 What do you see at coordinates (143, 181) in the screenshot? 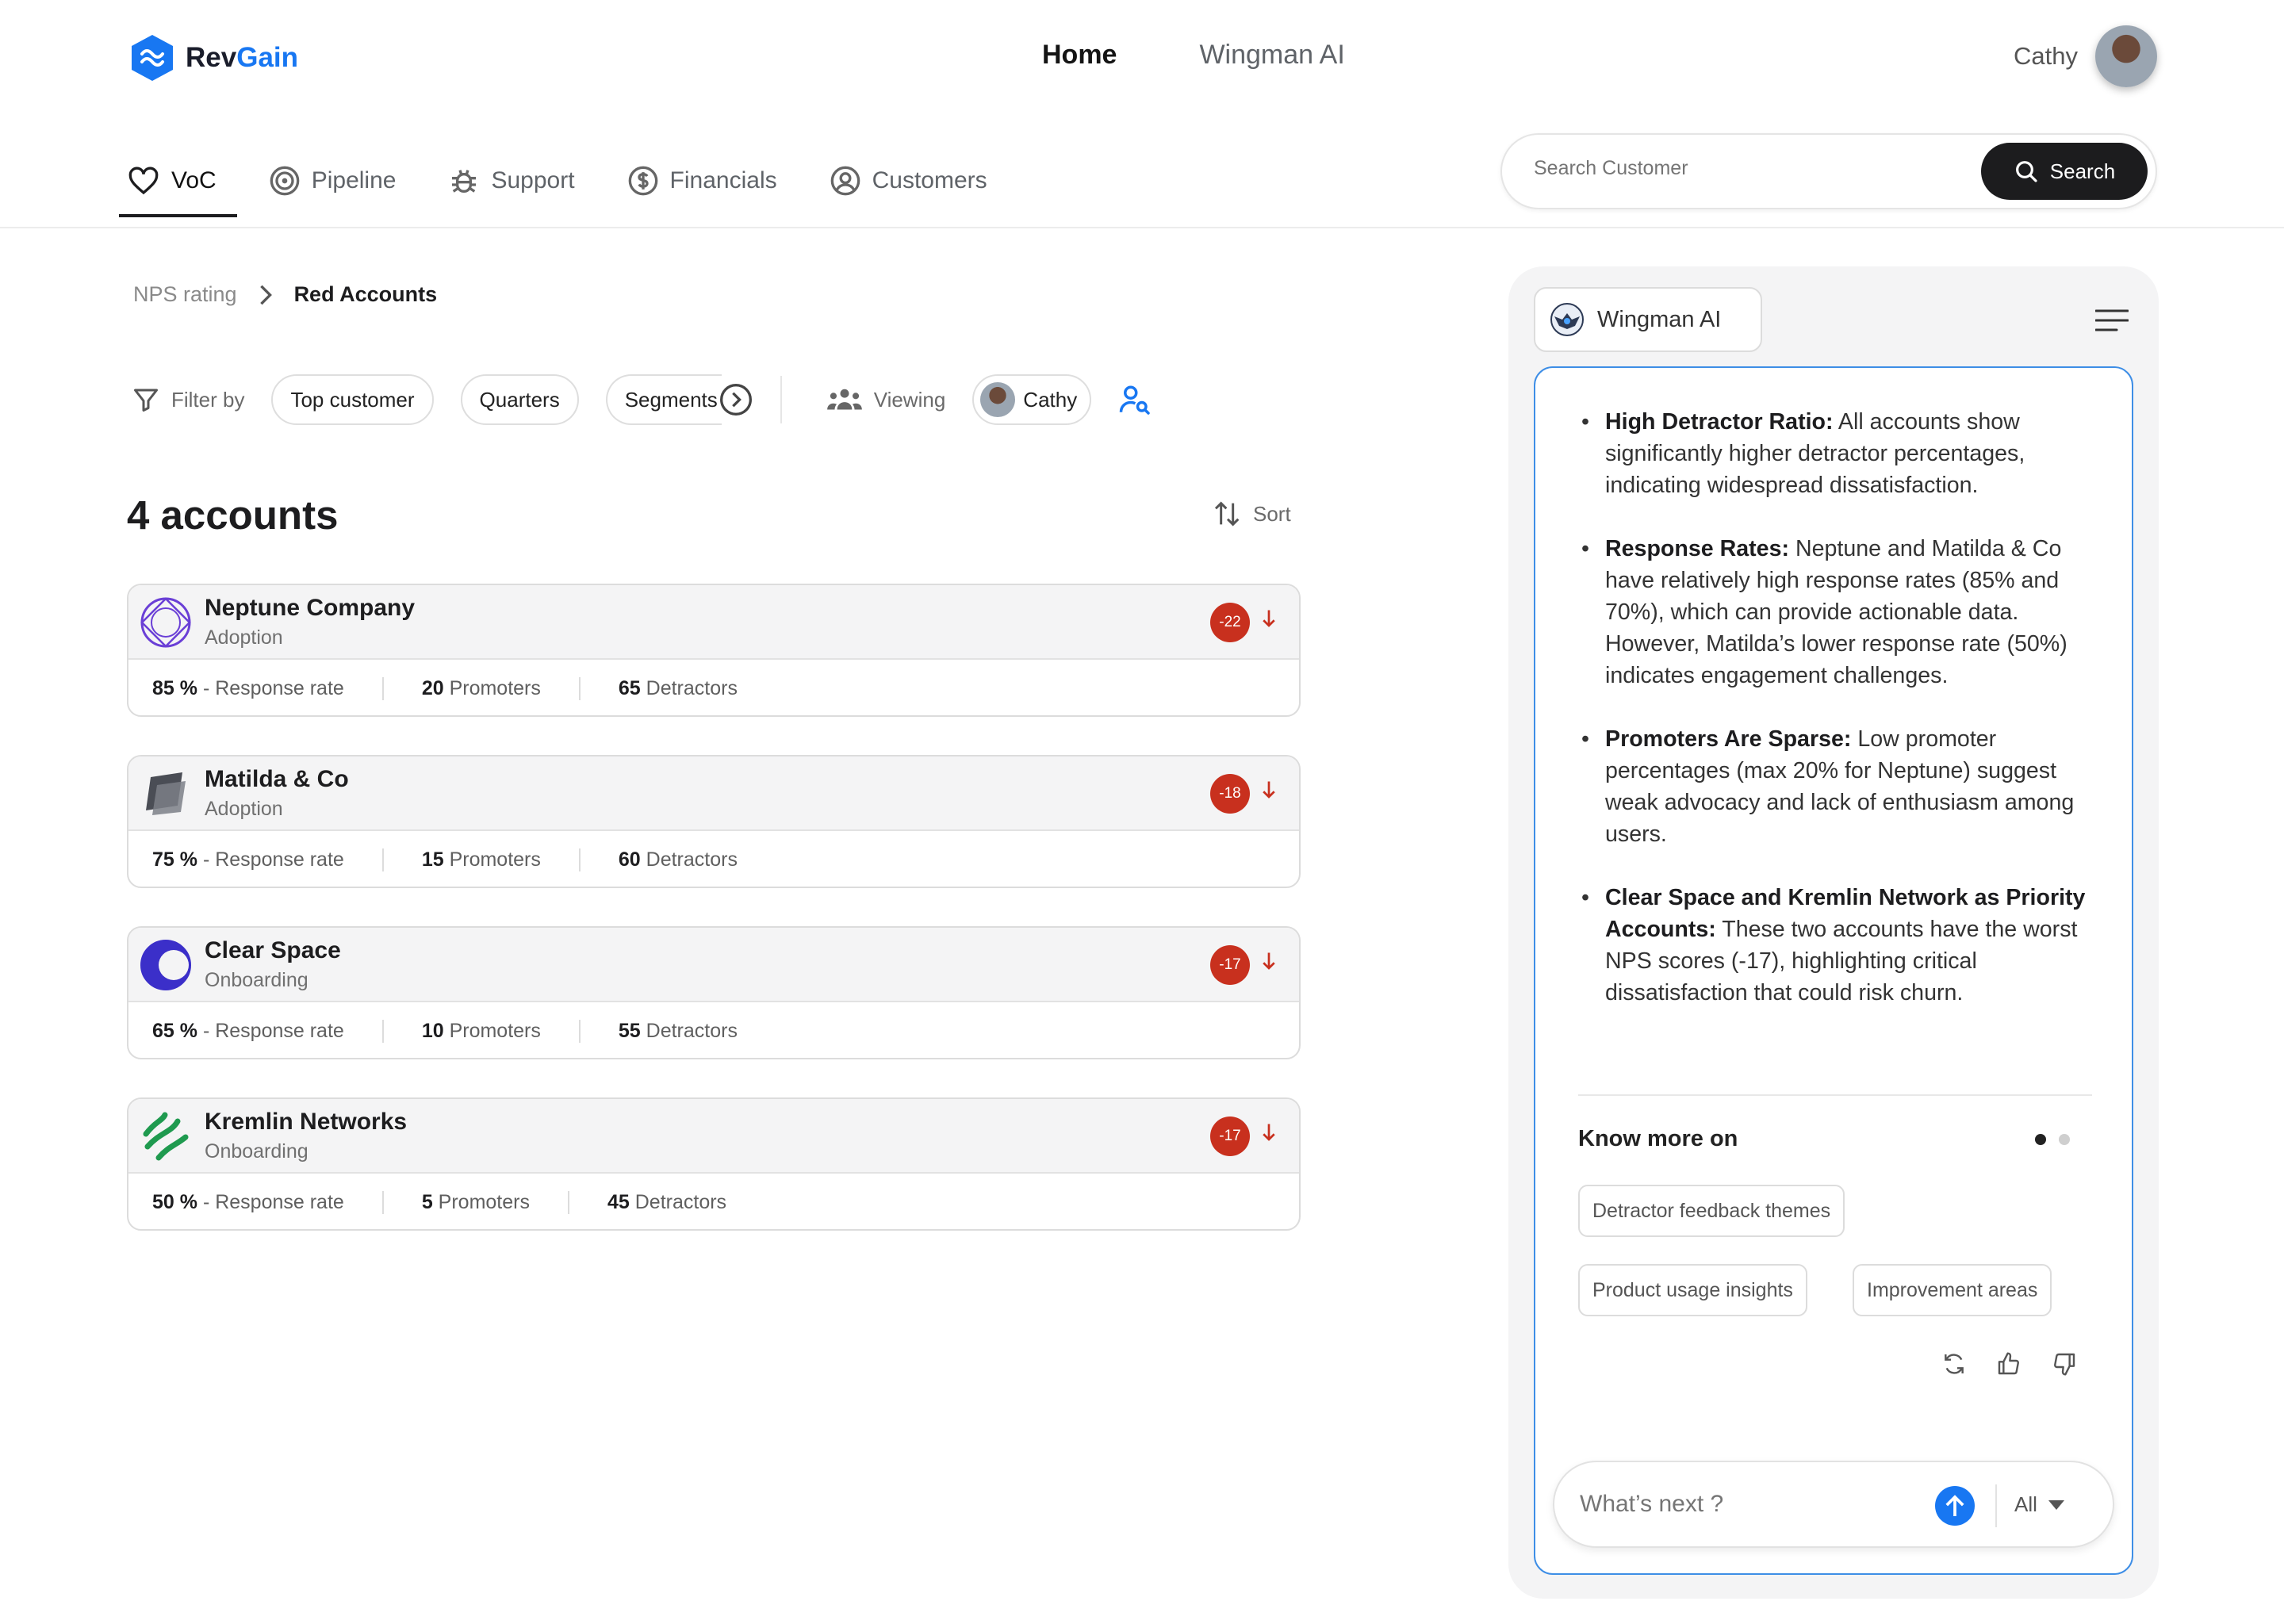
I see `heart-icon` at bounding box center [143, 181].